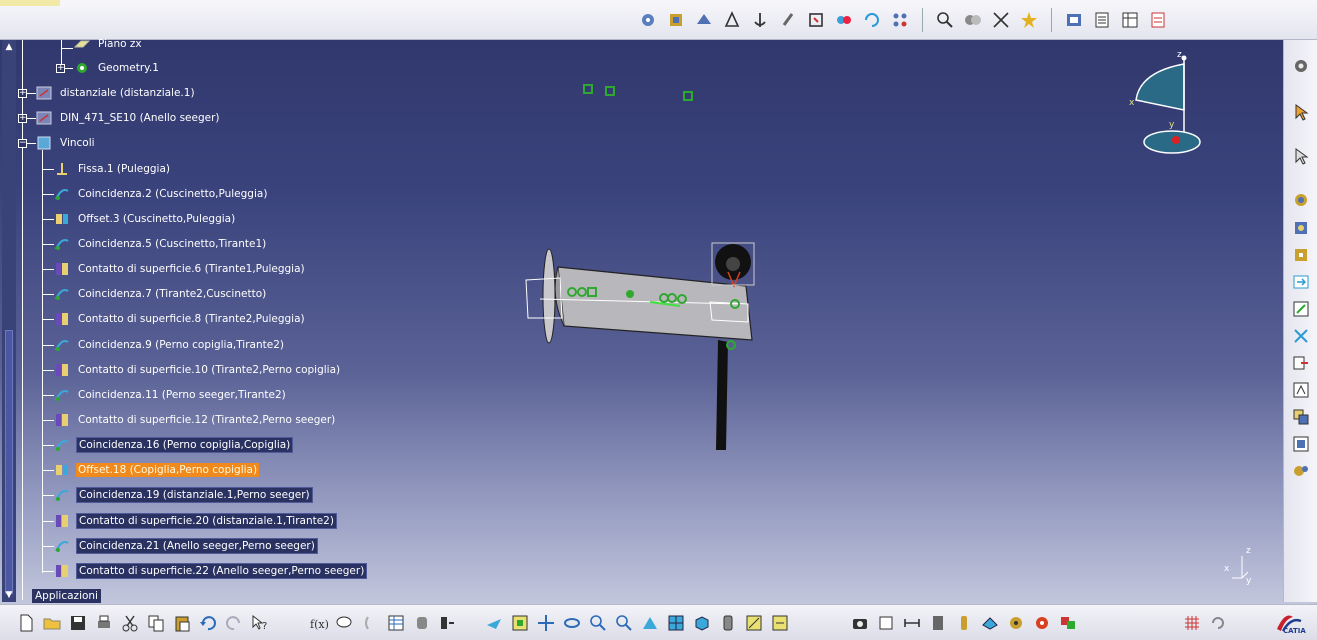 The height and width of the screenshot is (640, 1317). What do you see at coordinates (208, 623) in the screenshot?
I see `undo-icon` at bounding box center [208, 623].